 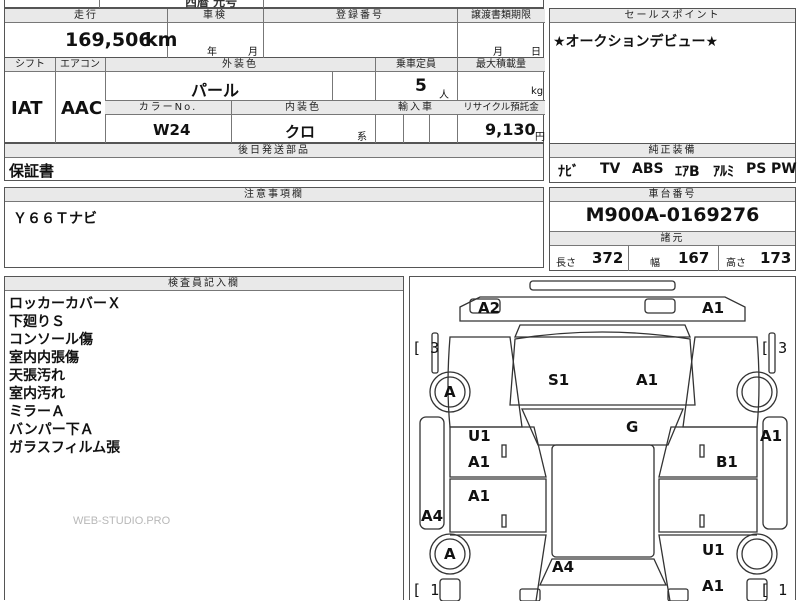 What do you see at coordinates (648, 169) in the screenshot?
I see `equipment-item-abs: ABS` at bounding box center [648, 169].